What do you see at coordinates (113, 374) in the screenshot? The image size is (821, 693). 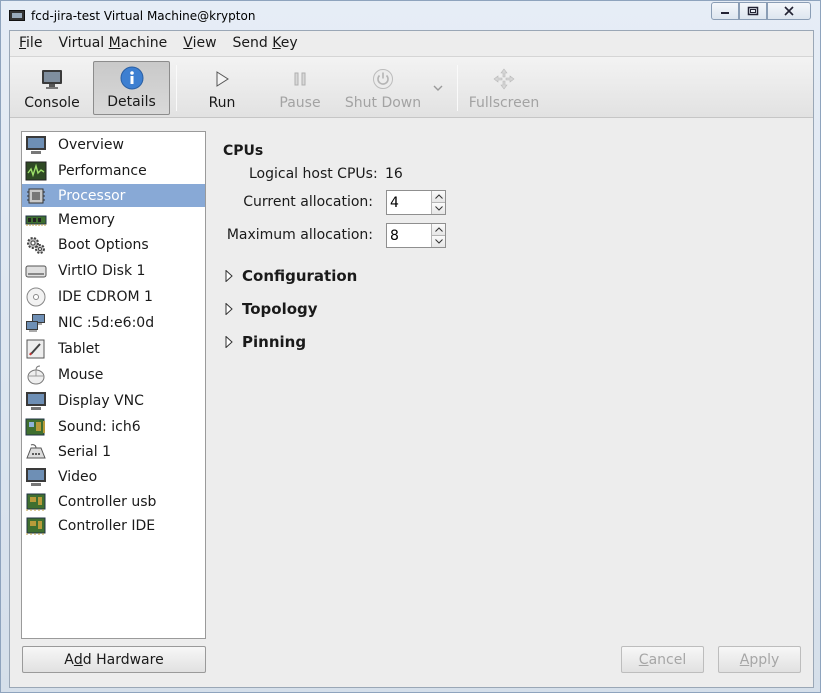 I see `sidebar-item-mouse: Mouse` at bounding box center [113, 374].